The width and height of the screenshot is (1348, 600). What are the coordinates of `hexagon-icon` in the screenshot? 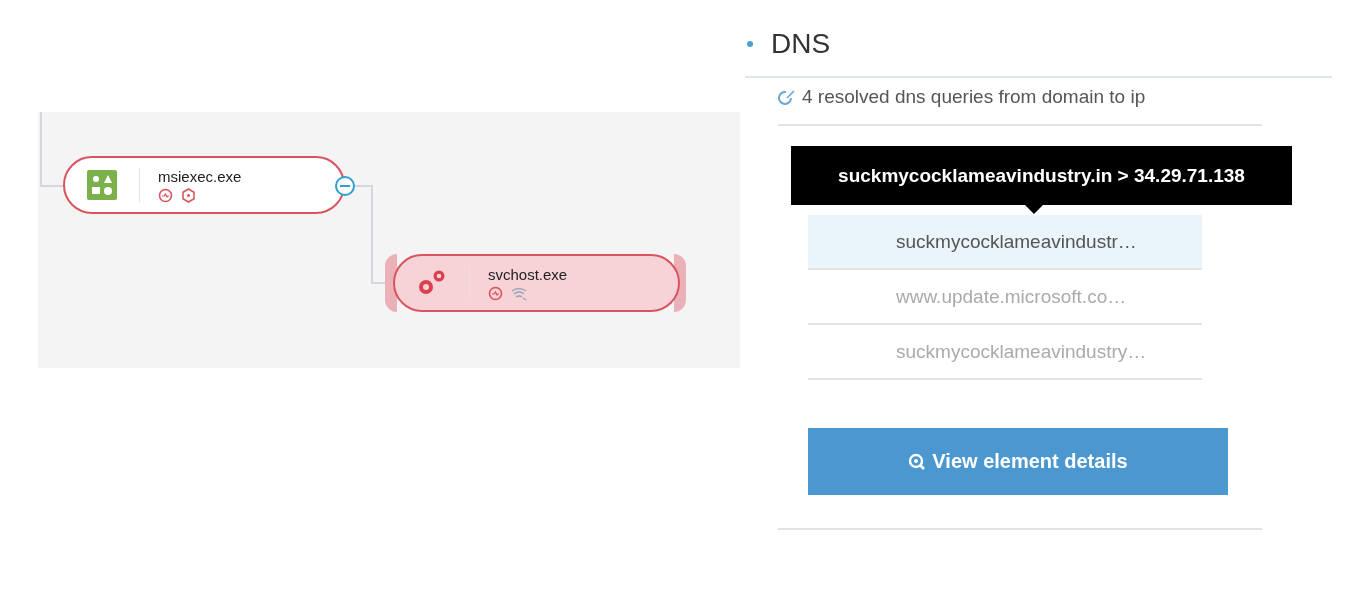 It's located at (188, 195).